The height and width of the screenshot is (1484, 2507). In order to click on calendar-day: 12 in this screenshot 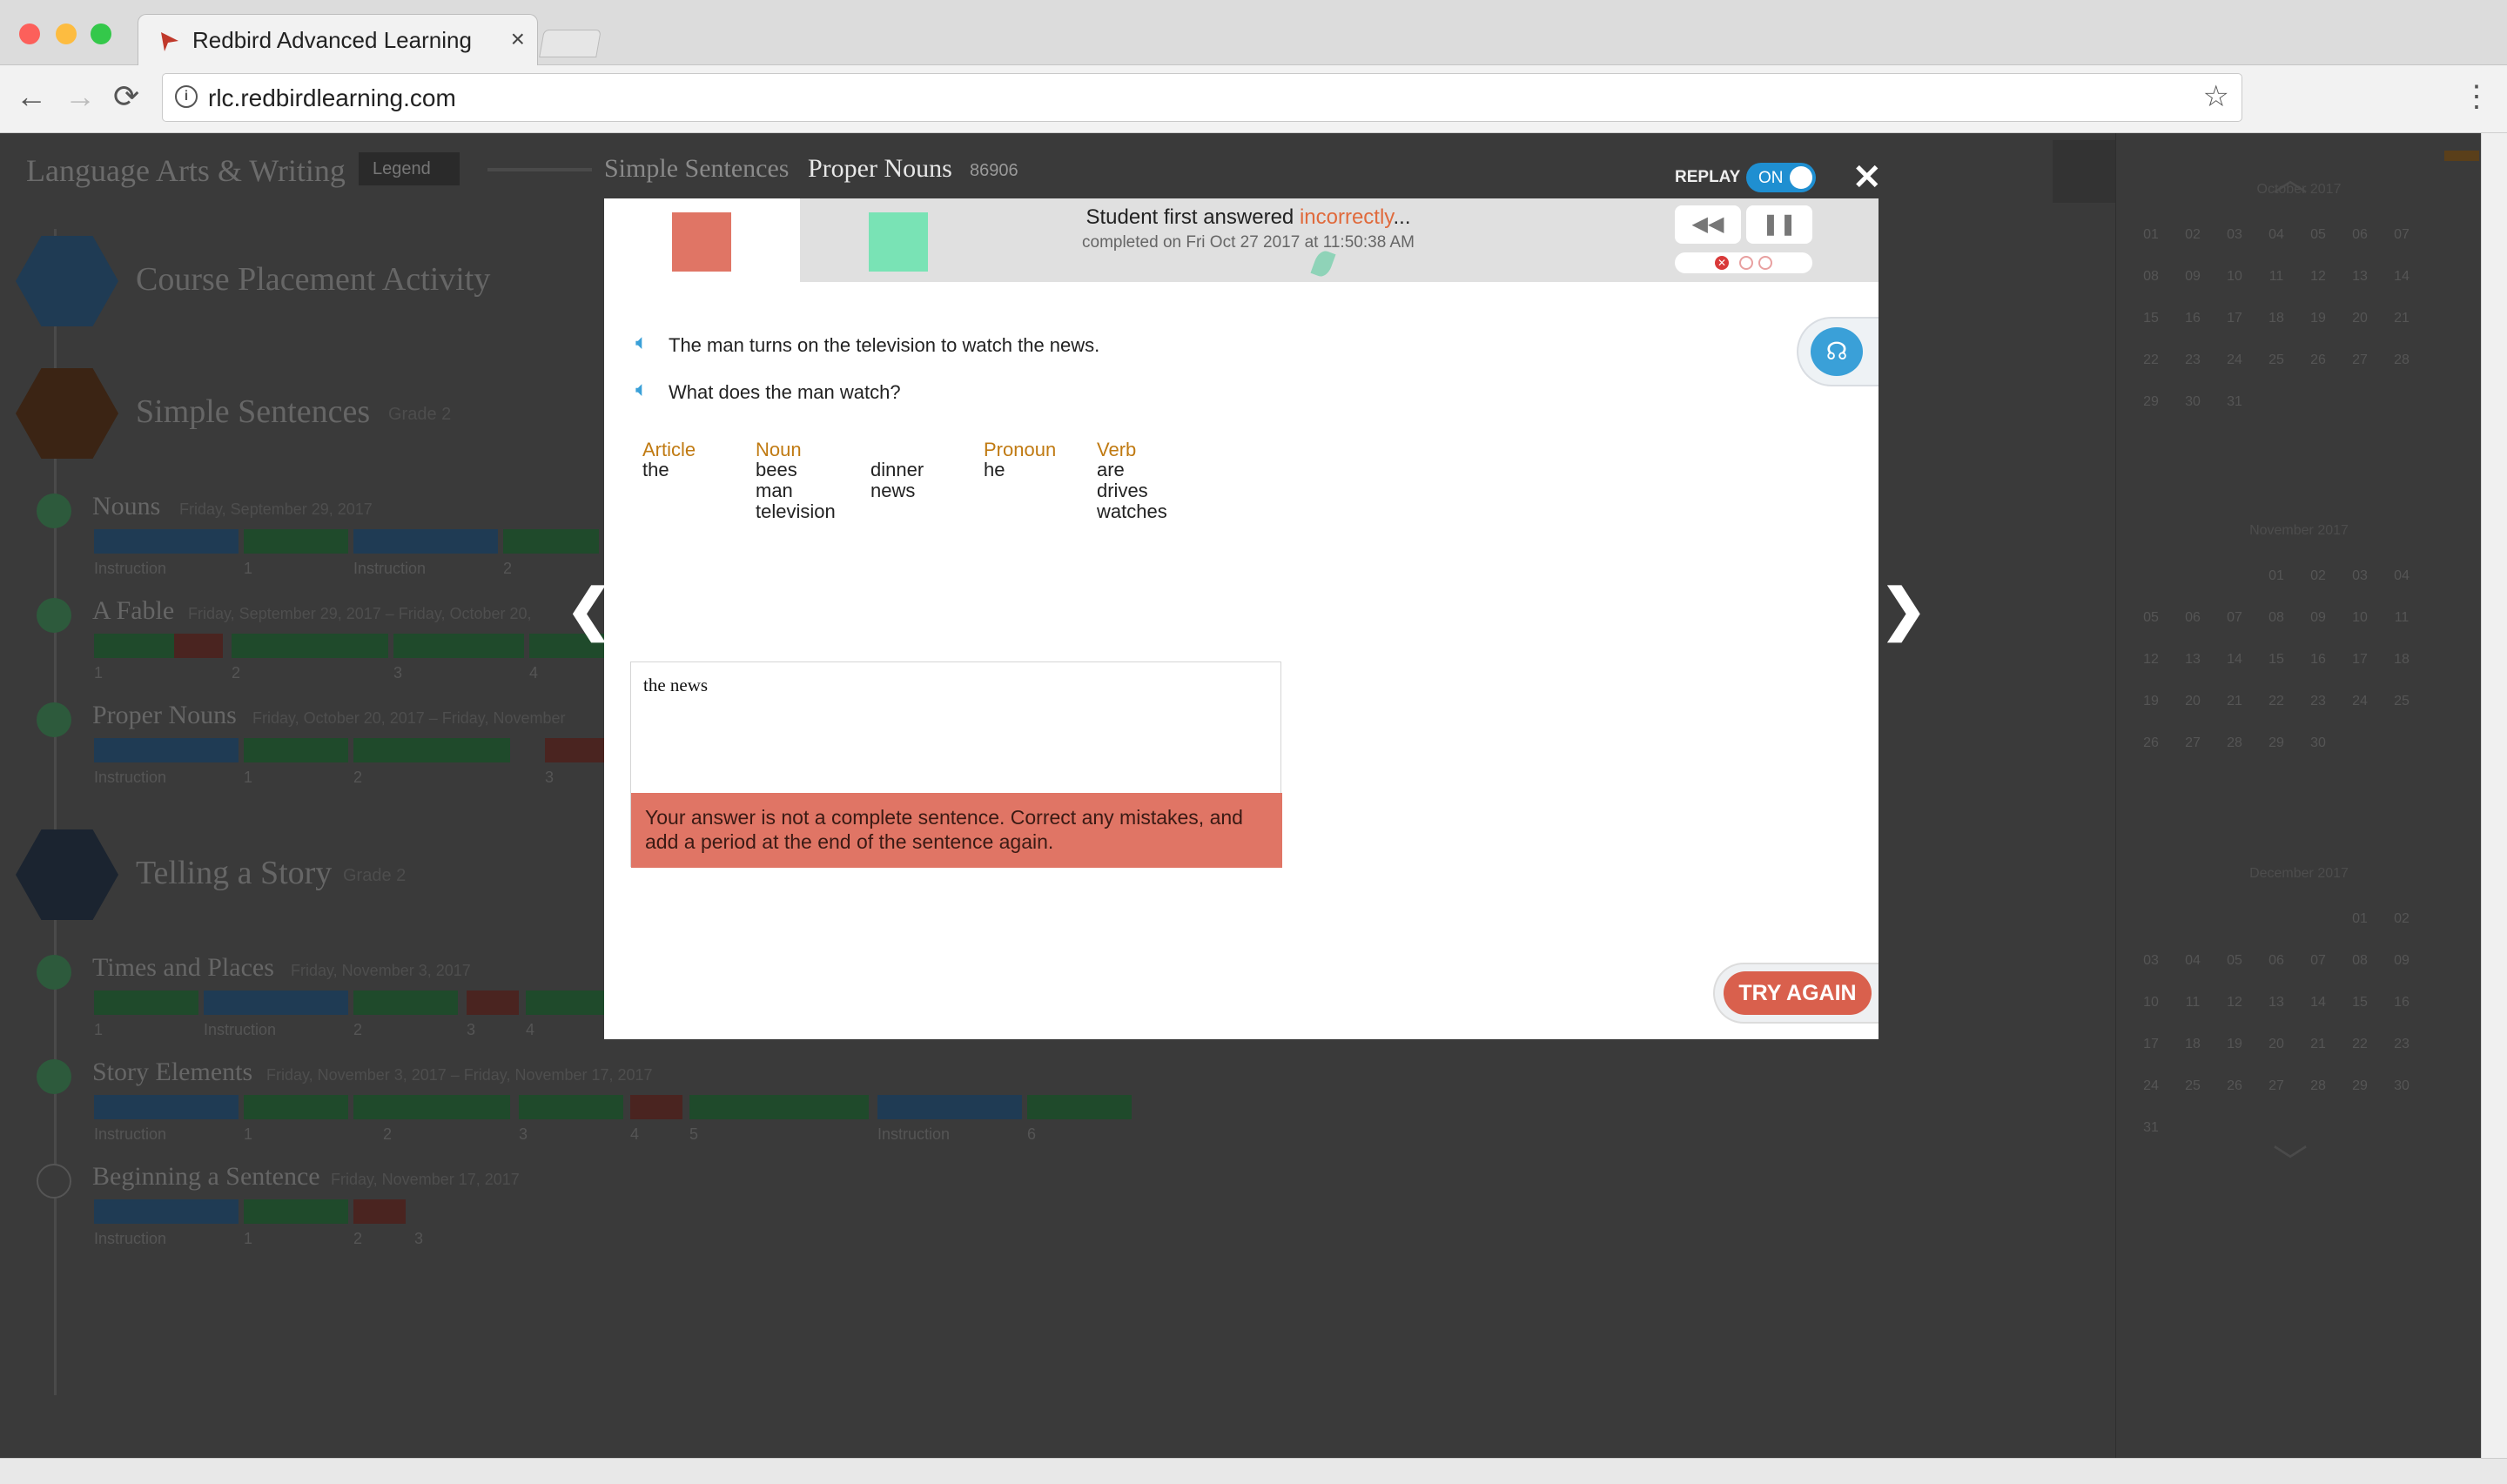, I will do `click(2234, 1003)`.